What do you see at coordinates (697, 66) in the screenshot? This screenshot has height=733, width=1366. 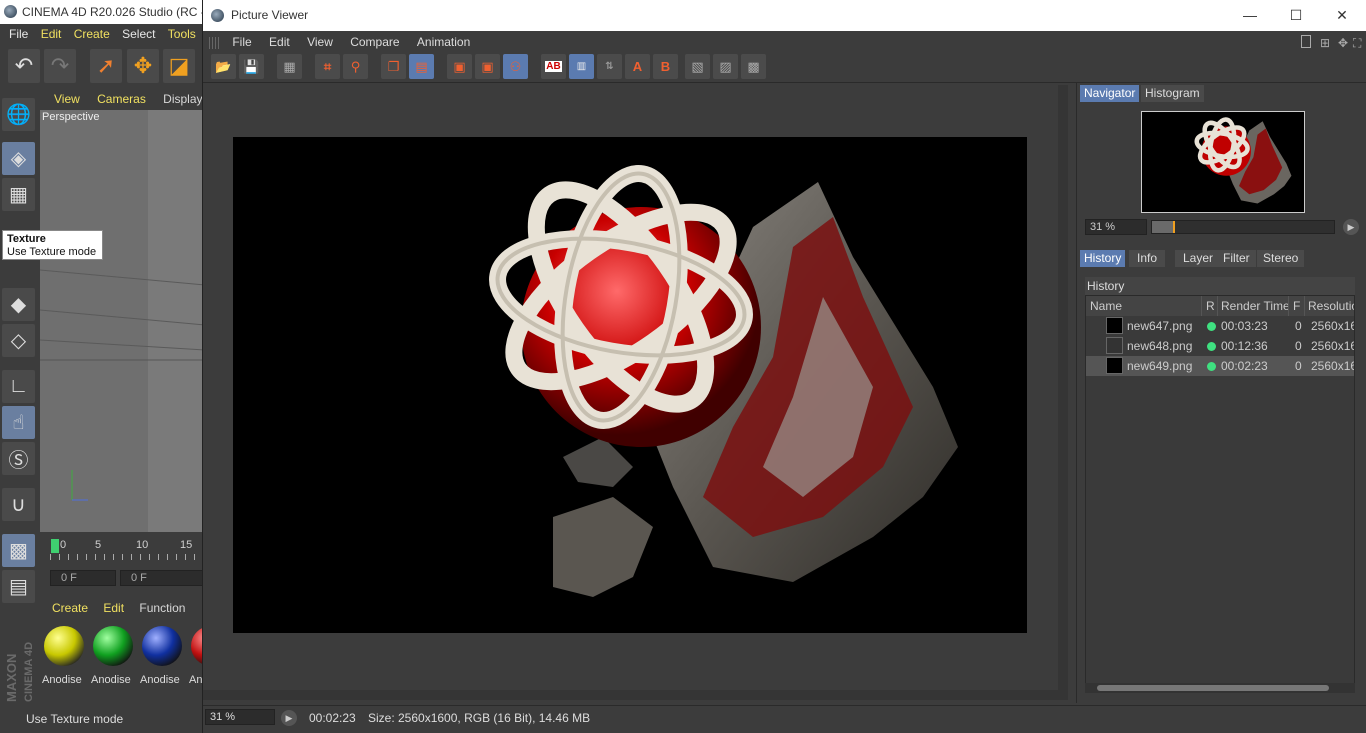 I see `diff-button: ▧` at bounding box center [697, 66].